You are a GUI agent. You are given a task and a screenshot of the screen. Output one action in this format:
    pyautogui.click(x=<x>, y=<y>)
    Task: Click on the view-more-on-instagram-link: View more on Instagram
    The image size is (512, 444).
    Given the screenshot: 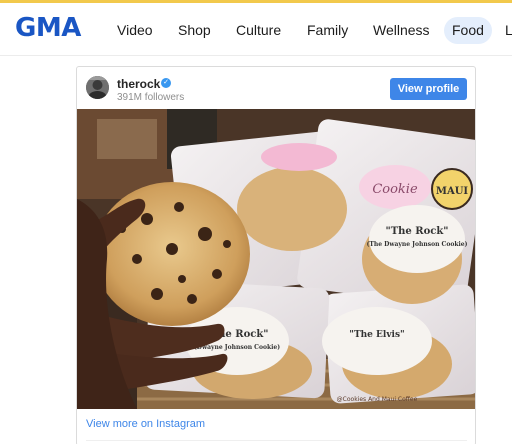 What is the action you would take?
    pyautogui.click(x=145, y=424)
    